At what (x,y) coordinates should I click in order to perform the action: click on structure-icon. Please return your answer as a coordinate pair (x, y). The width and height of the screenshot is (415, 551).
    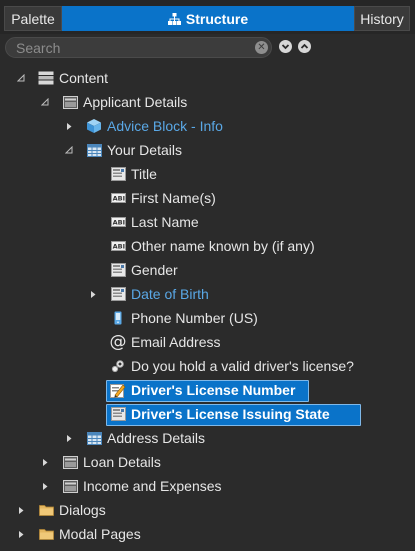
    Looking at the image, I should click on (174, 18).